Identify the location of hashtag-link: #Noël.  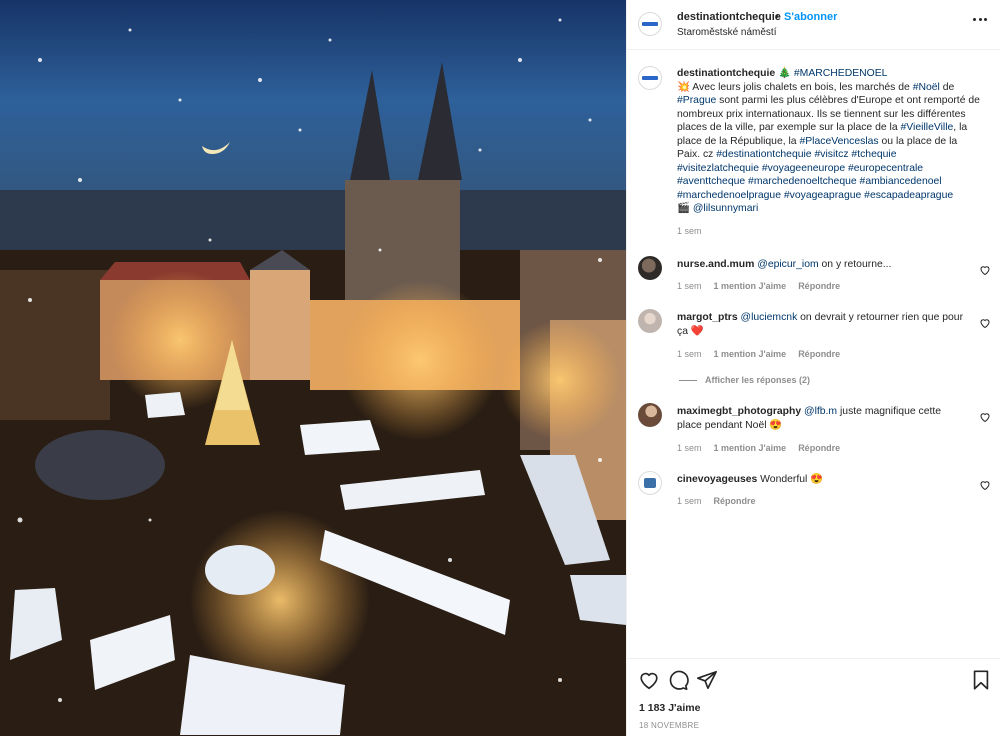
(926, 87).